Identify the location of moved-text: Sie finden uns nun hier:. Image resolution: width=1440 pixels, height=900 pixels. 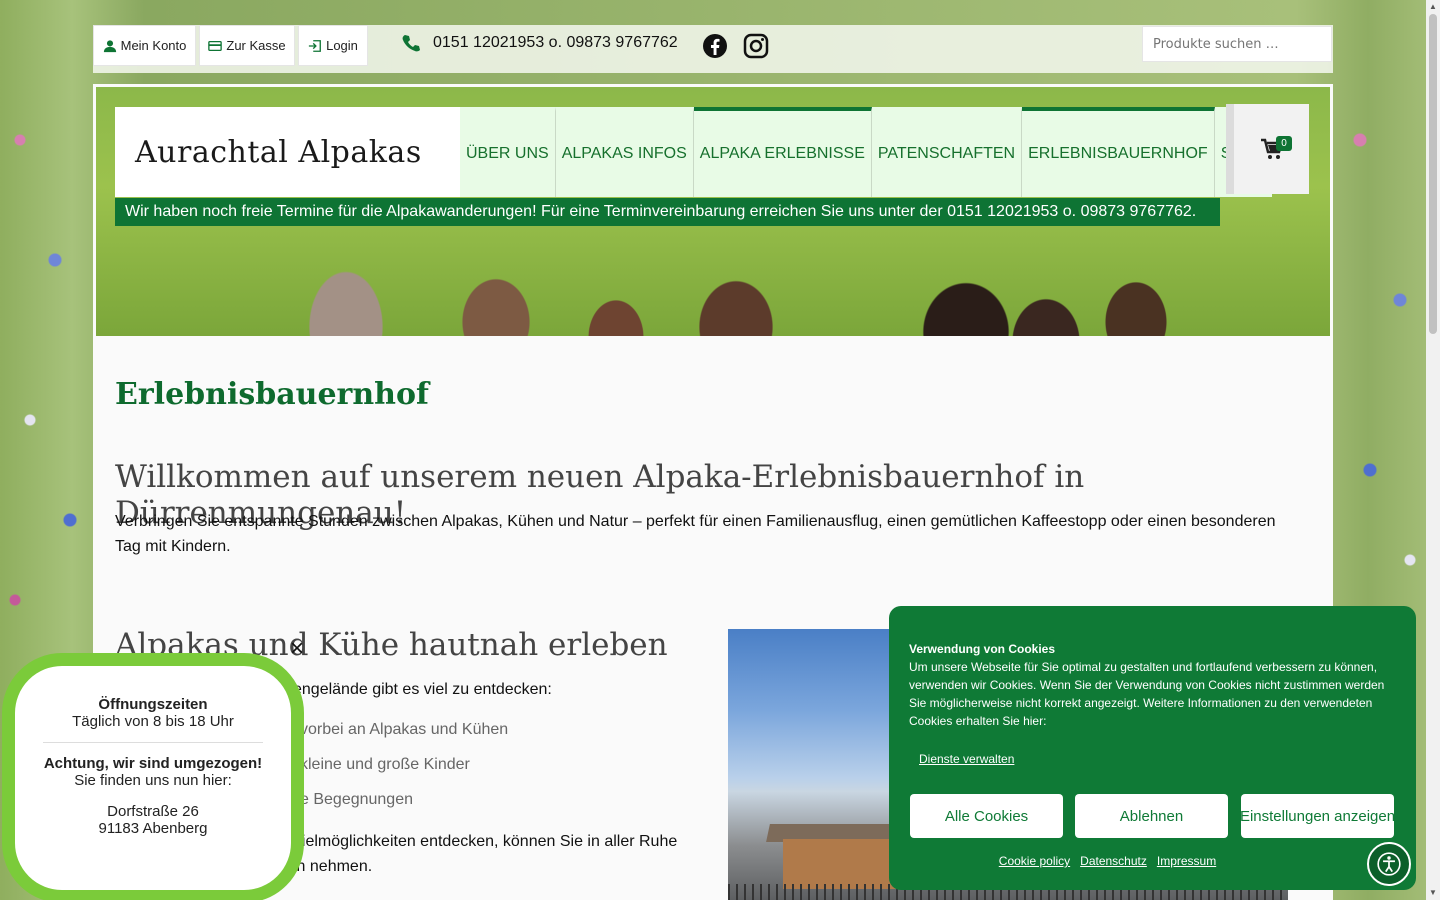
(153, 780).